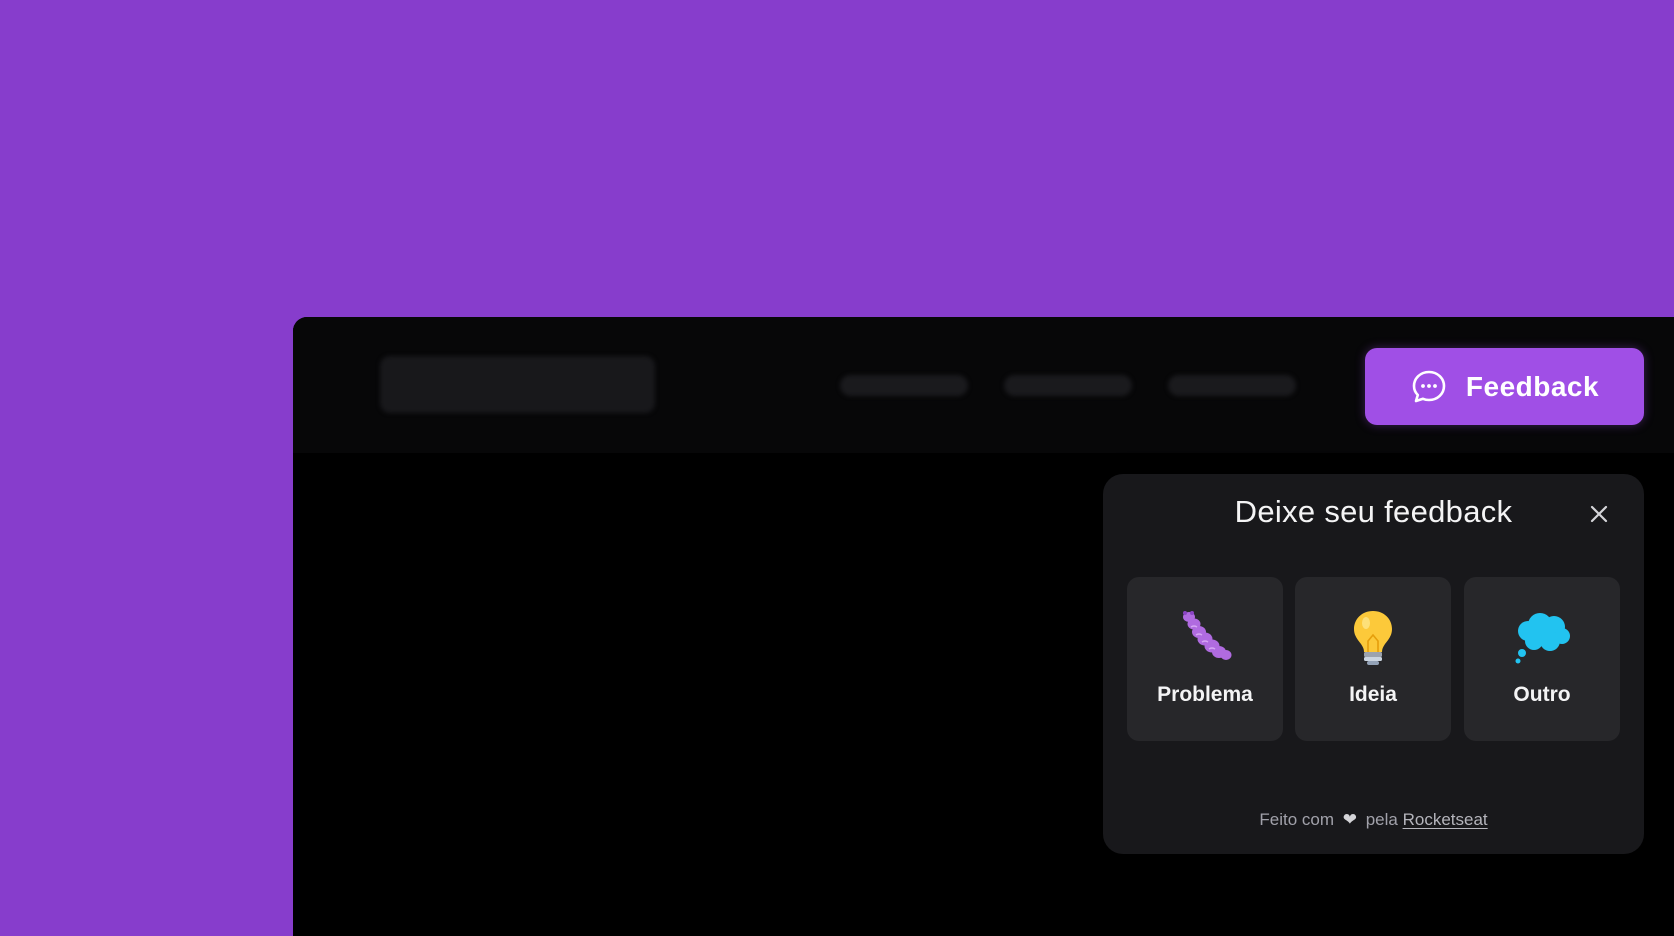 This screenshot has width=1674, height=936. What do you see at coordinates (1349, 819) in the screenshot?
I see `heart-icon: ❤` at bounding box center [1349, 819].